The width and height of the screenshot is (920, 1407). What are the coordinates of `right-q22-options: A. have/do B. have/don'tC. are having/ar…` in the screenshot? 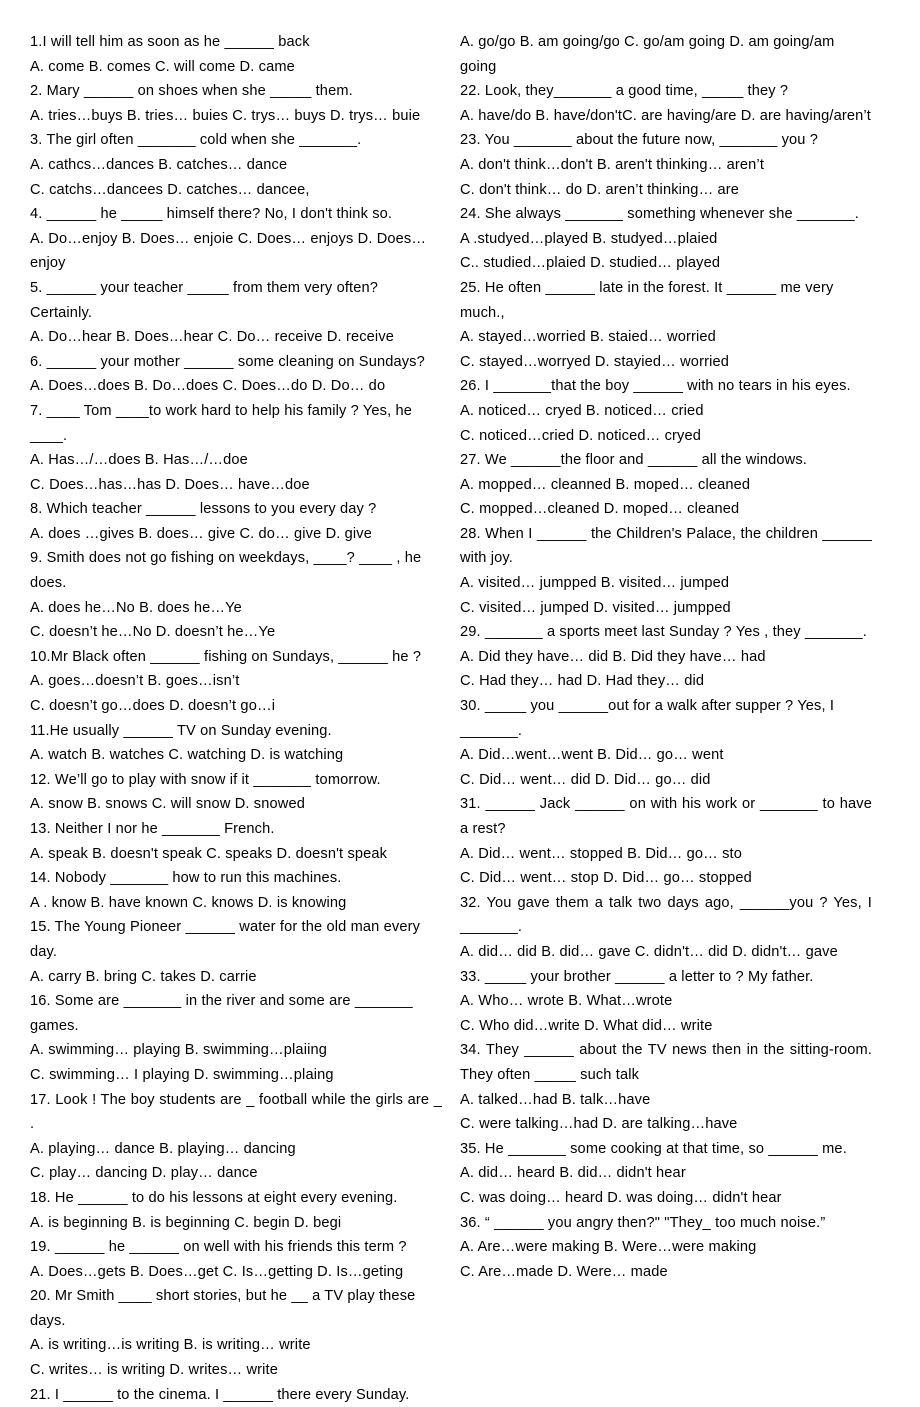 It's located at (665, 115).